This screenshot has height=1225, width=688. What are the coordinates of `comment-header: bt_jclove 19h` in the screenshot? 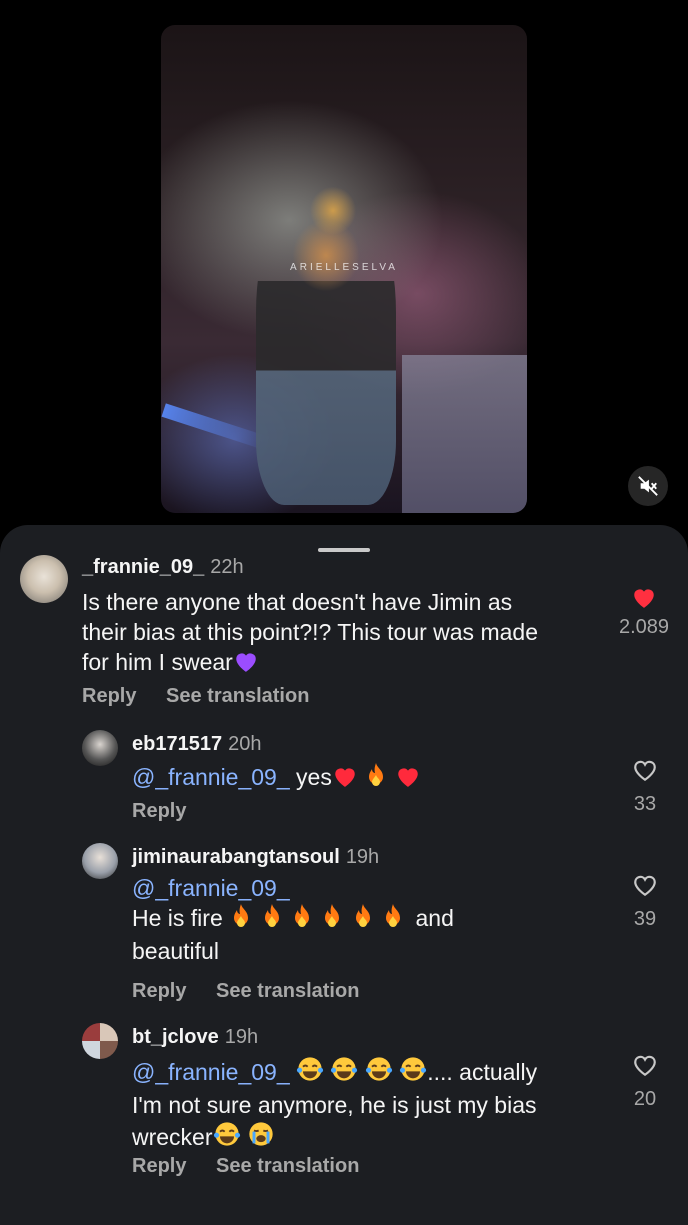 It's located at (195, 1037).